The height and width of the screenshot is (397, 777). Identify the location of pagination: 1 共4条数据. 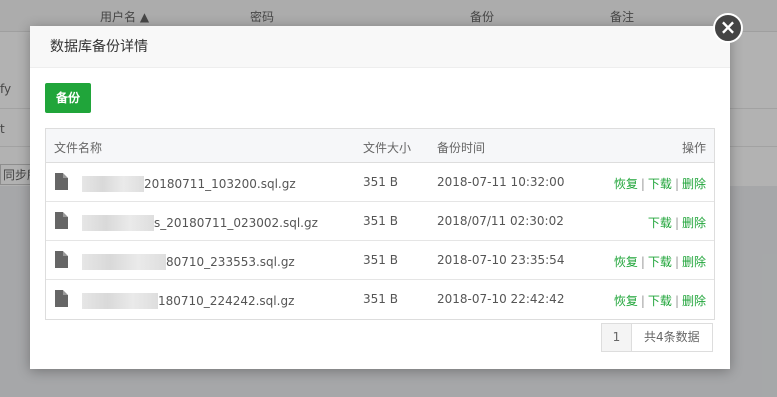
(657, 337).